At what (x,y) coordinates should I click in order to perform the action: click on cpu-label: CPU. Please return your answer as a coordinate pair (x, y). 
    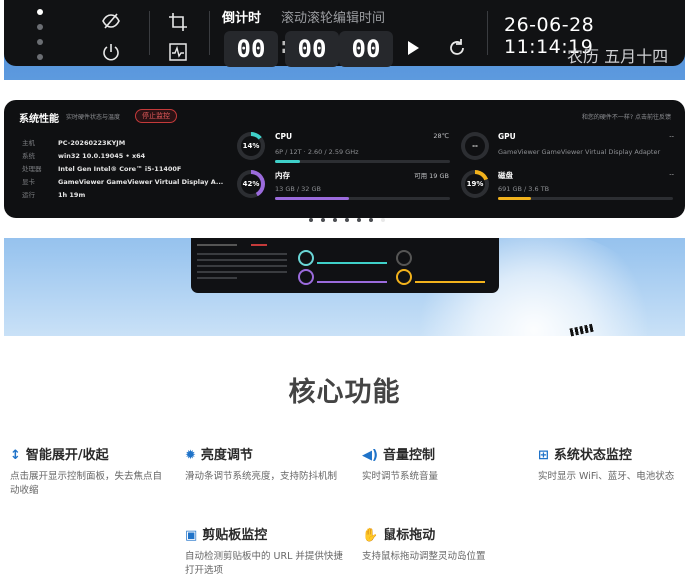
    Looking at the image, I should click on (284, 136).